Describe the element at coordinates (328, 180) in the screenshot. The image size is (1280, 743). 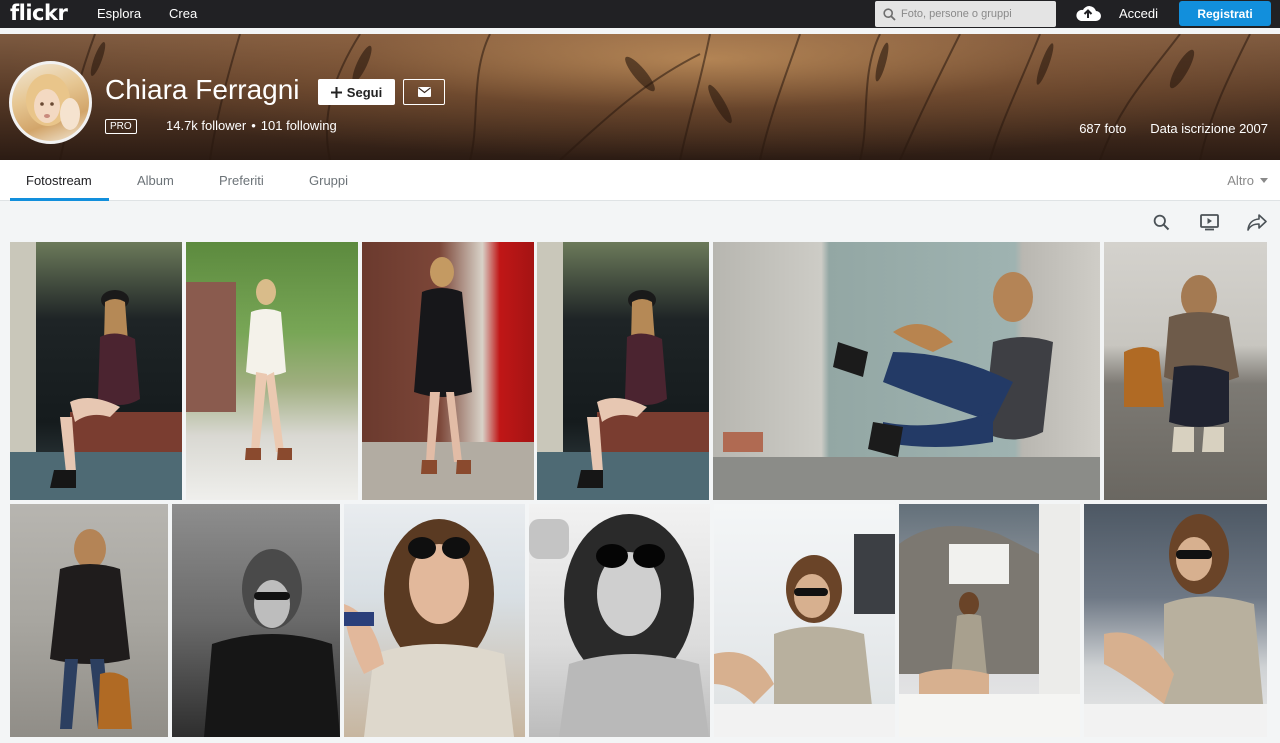
I see `tab-gruppi: Gruppi` at that location.